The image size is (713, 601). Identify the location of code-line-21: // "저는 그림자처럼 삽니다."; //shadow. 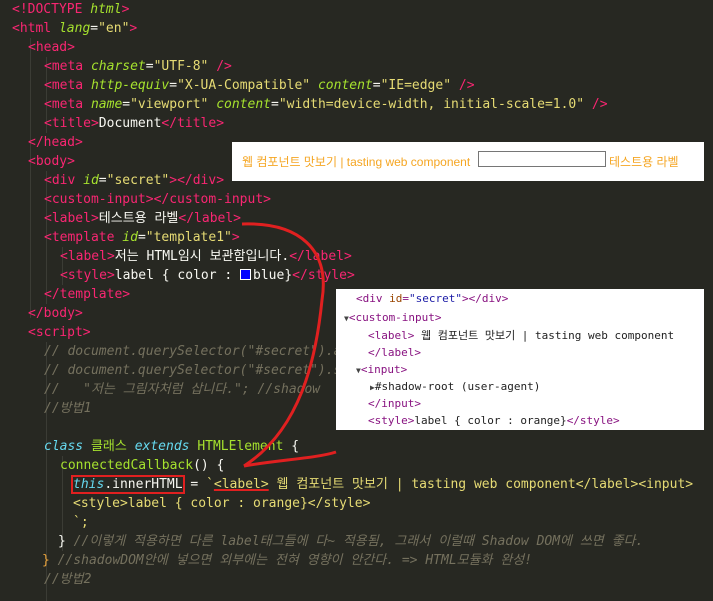
(182, 389).